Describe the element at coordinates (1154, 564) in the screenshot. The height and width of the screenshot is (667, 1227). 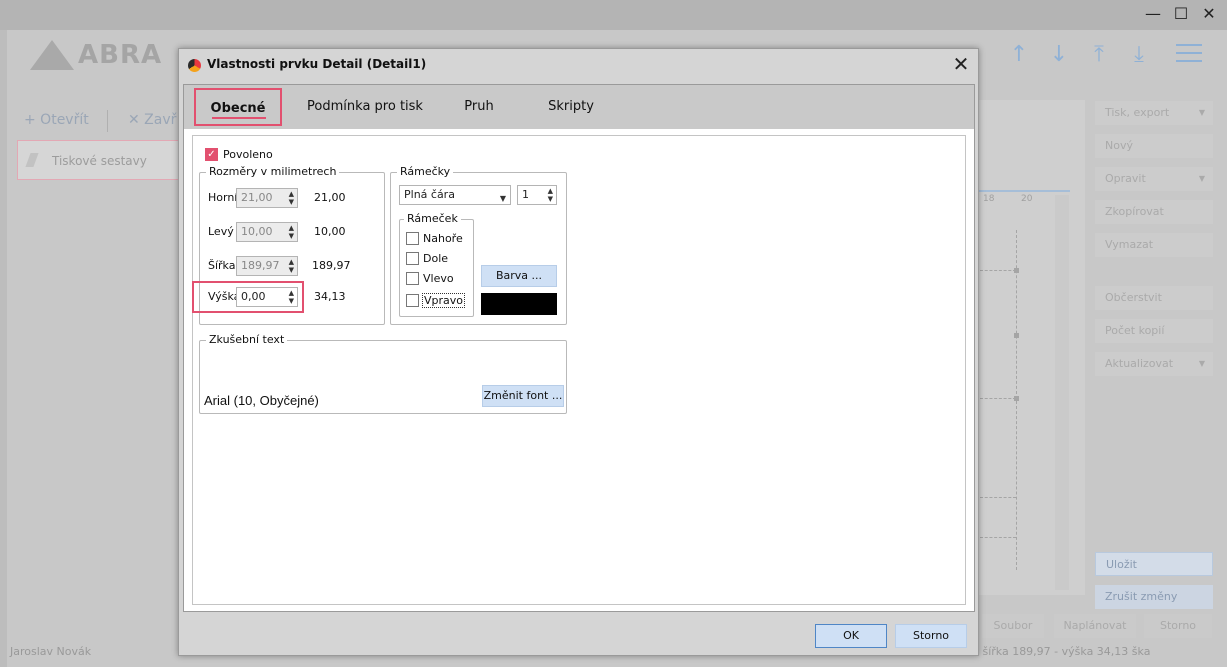
I see `save-button: Uložit` at that location.